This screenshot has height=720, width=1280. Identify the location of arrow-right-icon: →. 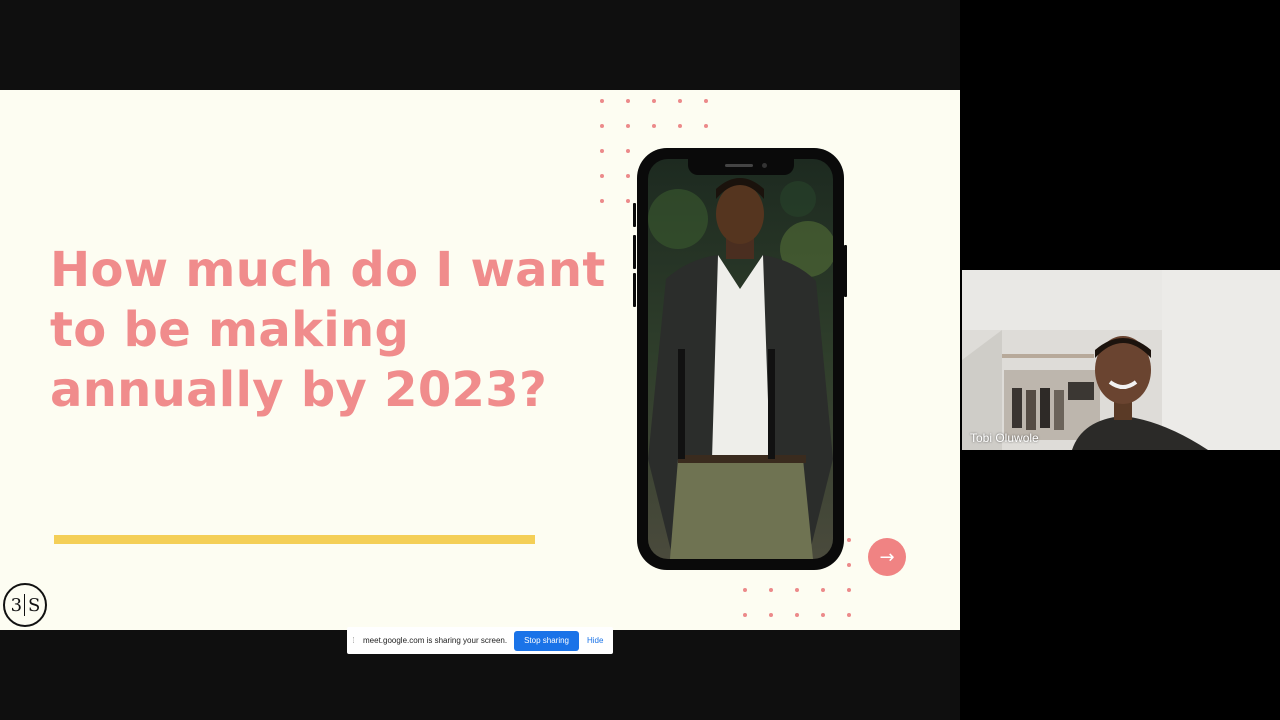
(887, 557).